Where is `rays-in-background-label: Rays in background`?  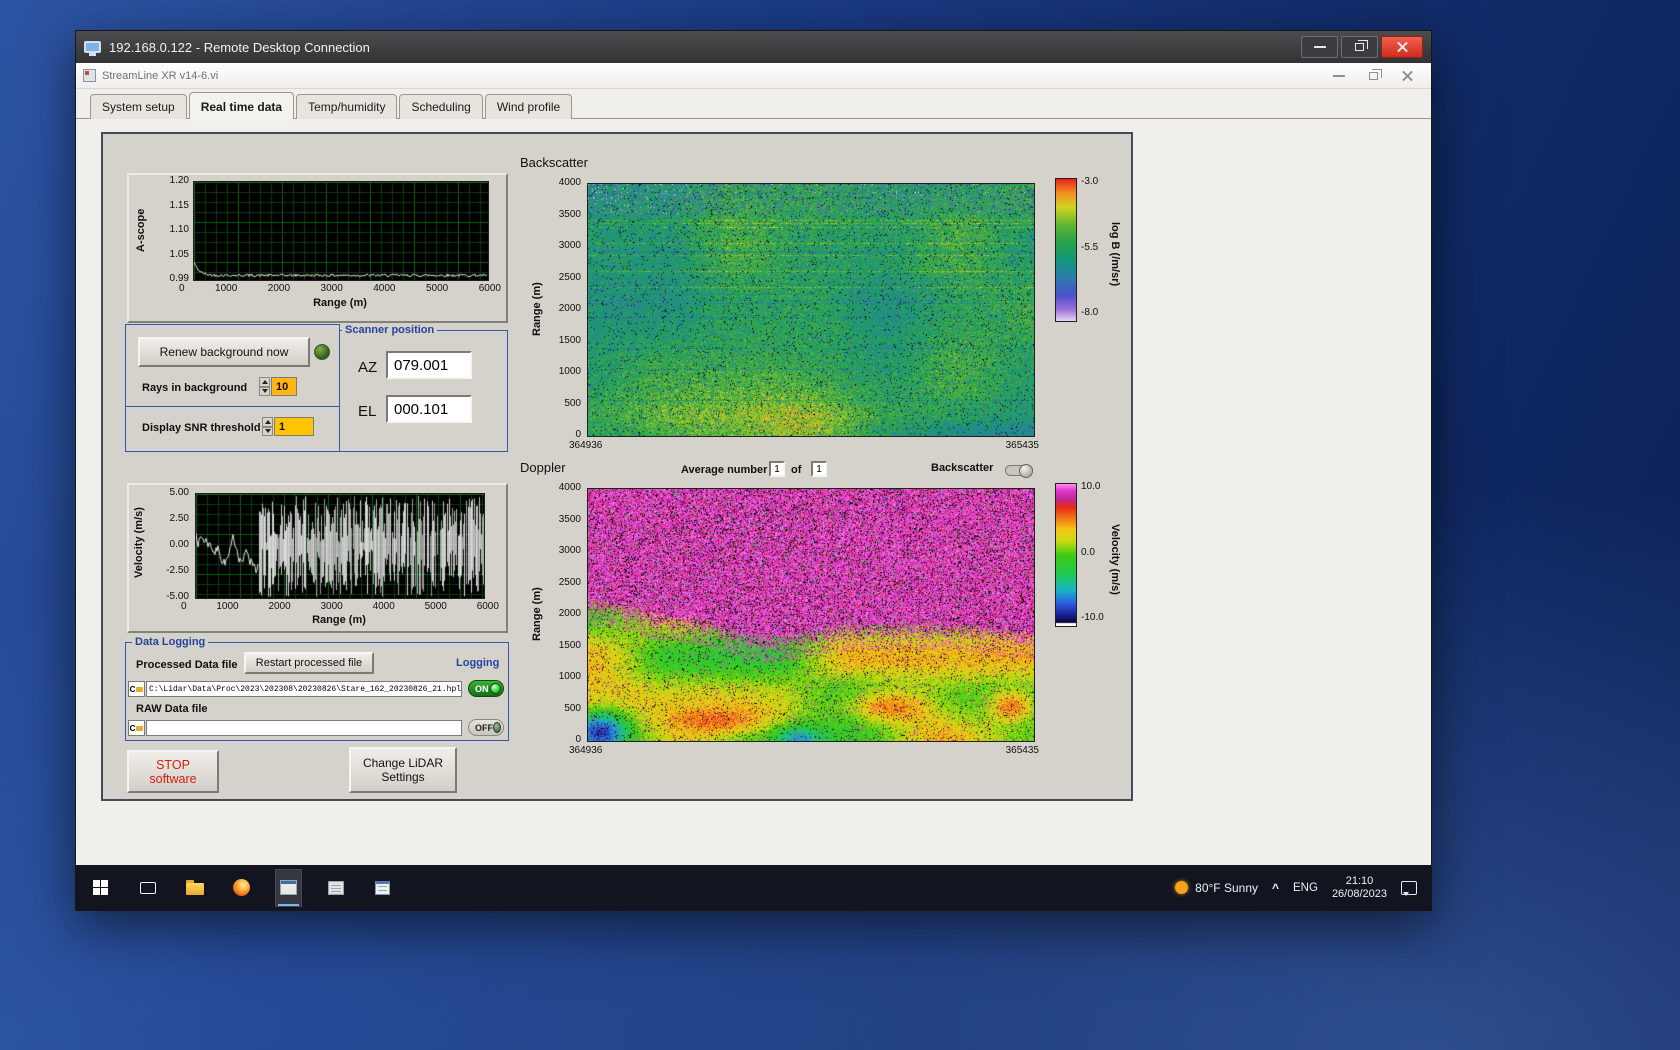 rays-in-background-label: Rays in background is located at coordinates (195, 388).